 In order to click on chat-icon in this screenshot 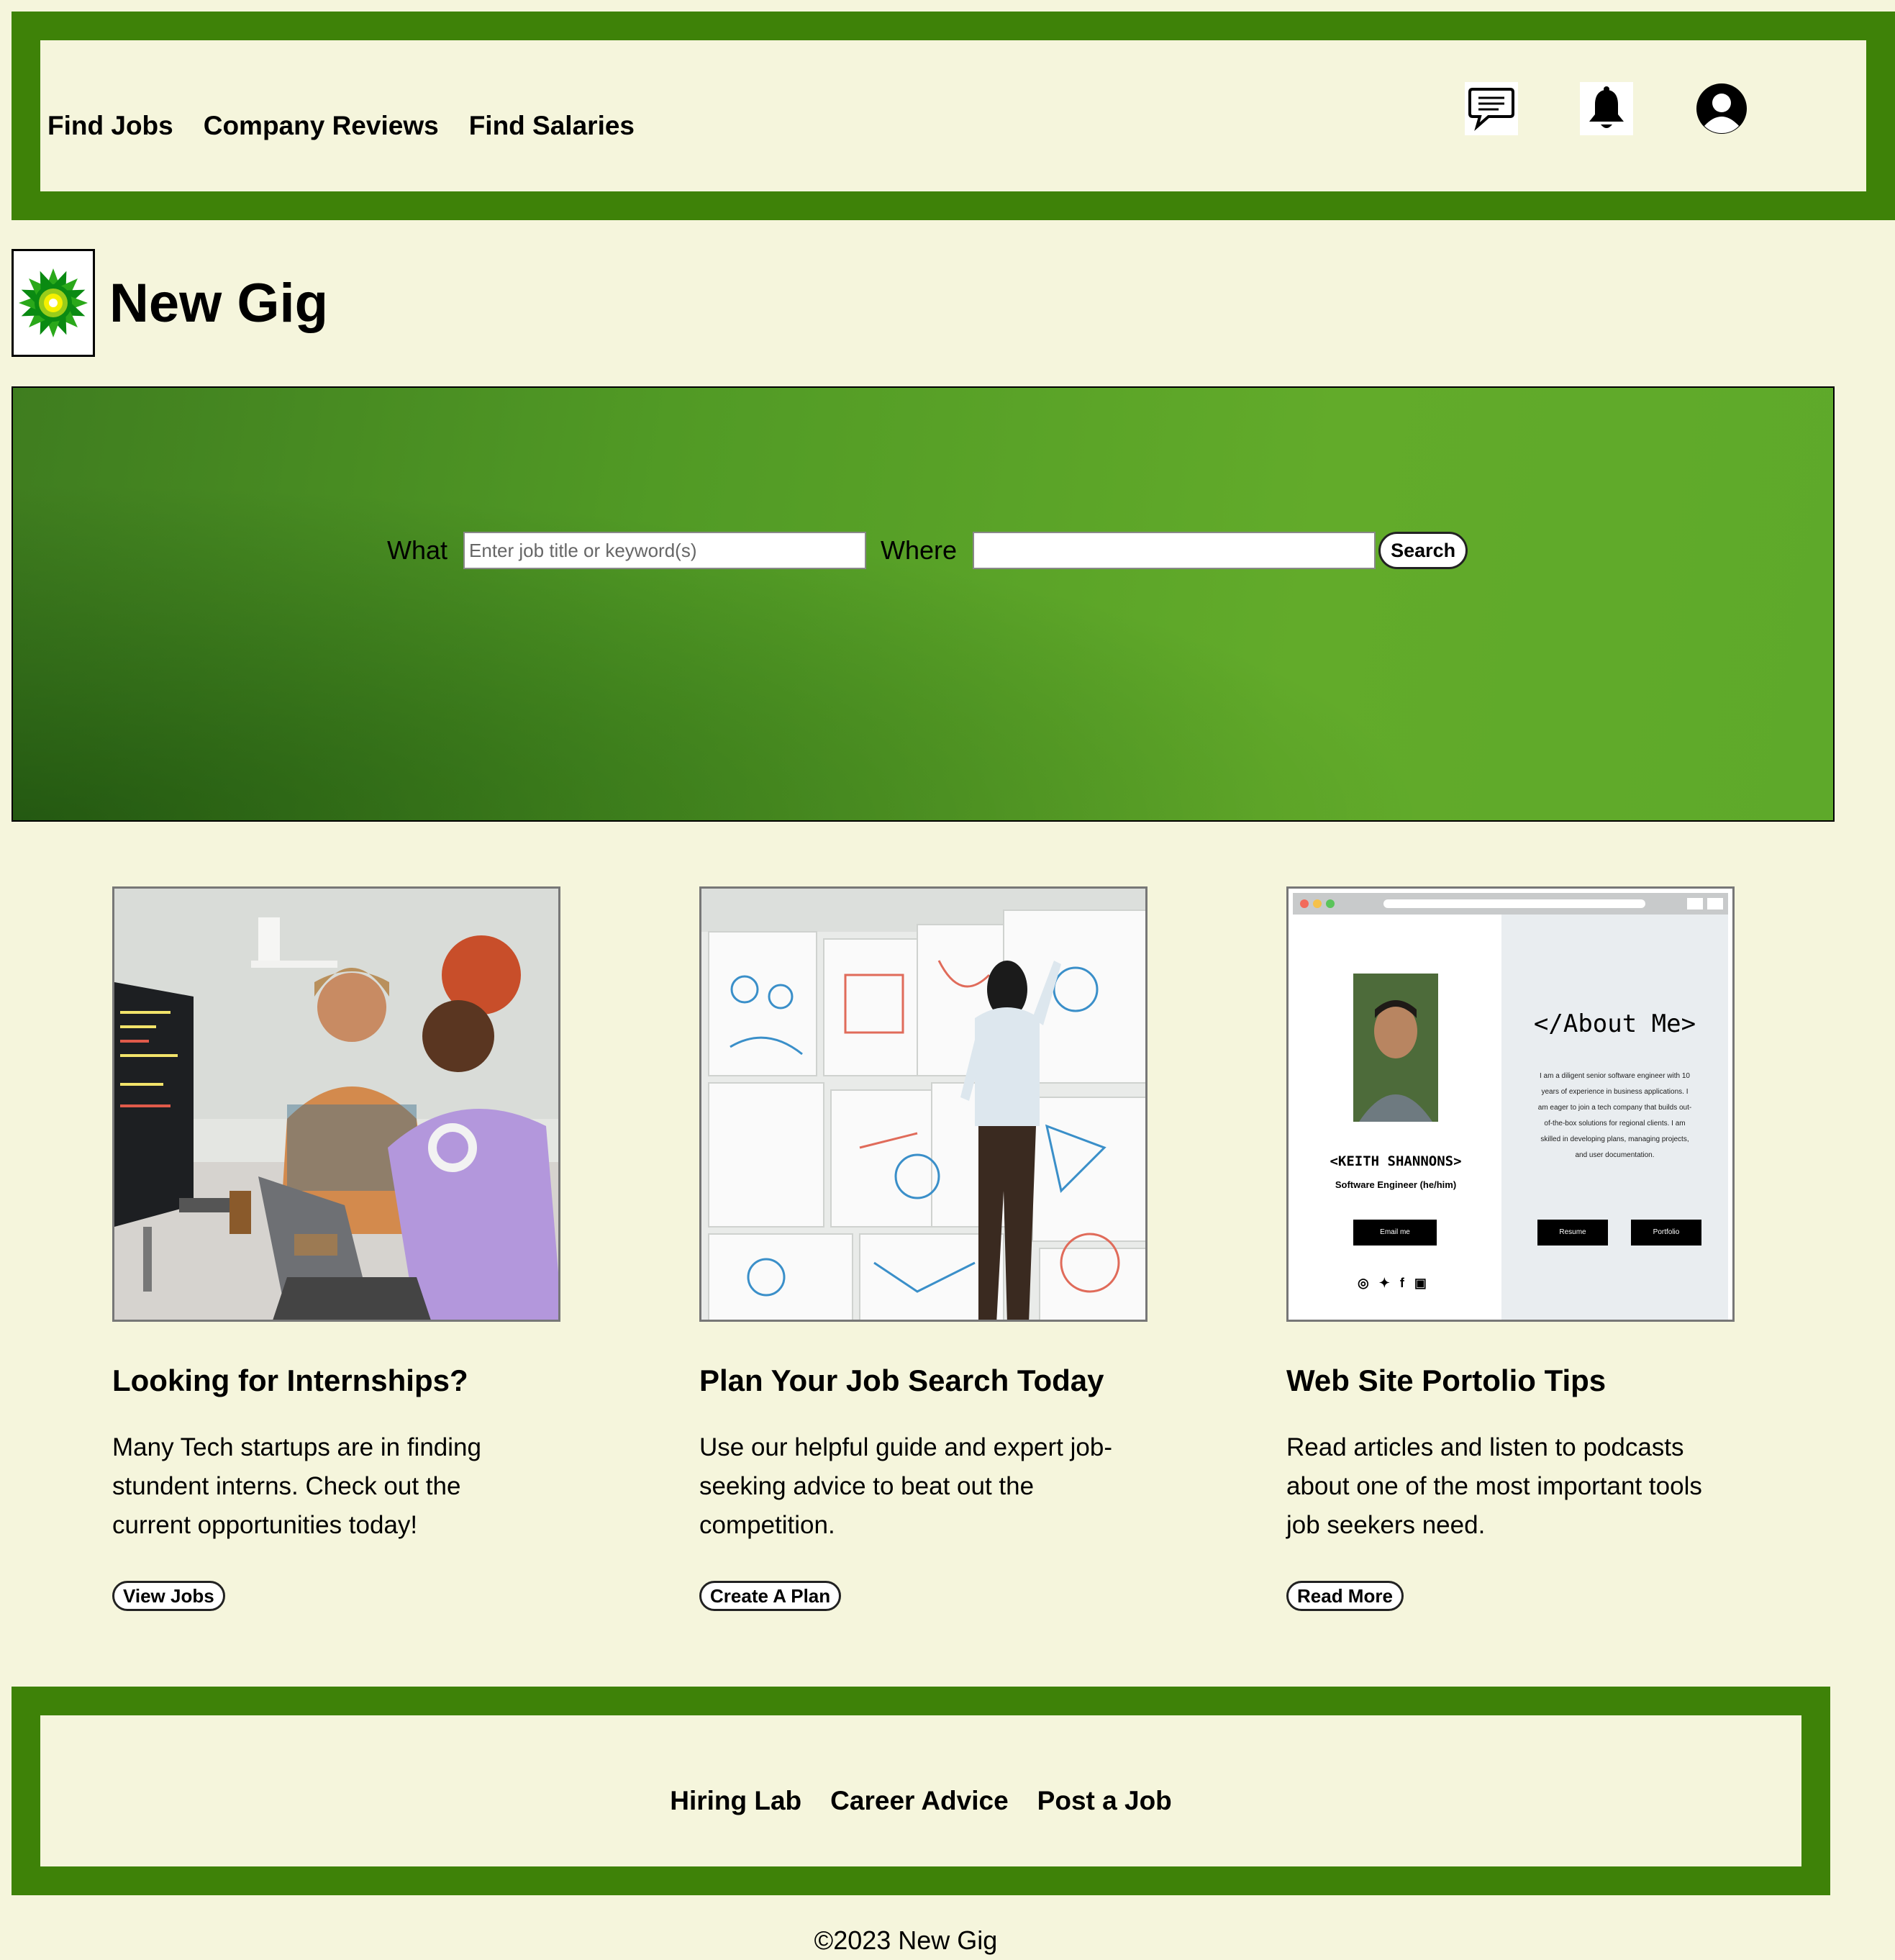, I will do `click(1492, 109)`.